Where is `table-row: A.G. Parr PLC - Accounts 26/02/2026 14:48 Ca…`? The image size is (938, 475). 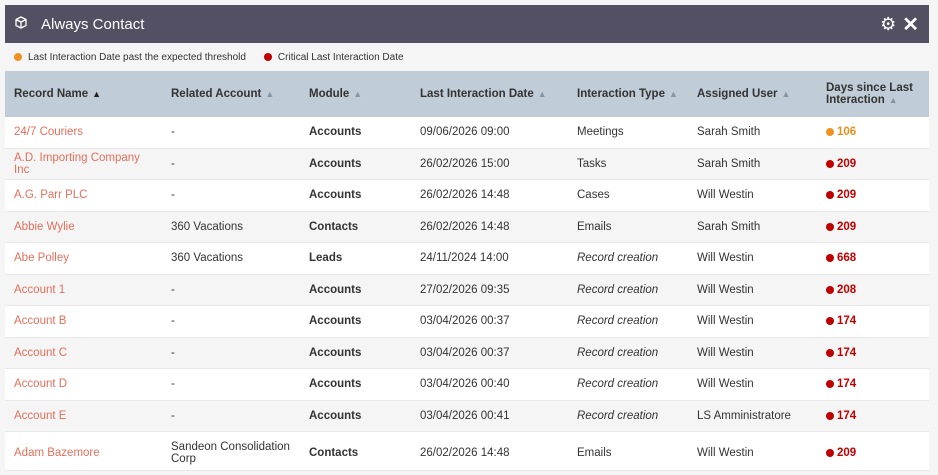 table-row: A.G. Parr PLC - Accounts 26/02/2026 14:48 Ca… is located at coordinates (467, 195).